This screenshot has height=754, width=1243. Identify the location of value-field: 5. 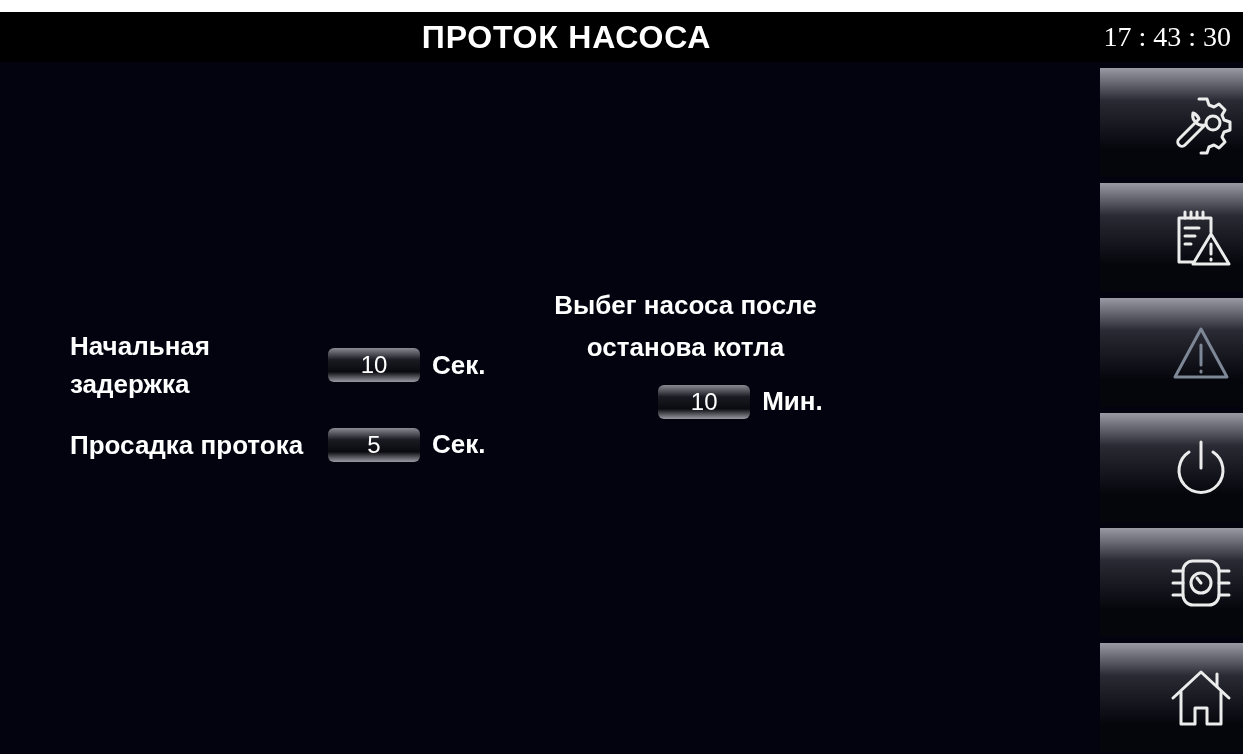
(374, 444).